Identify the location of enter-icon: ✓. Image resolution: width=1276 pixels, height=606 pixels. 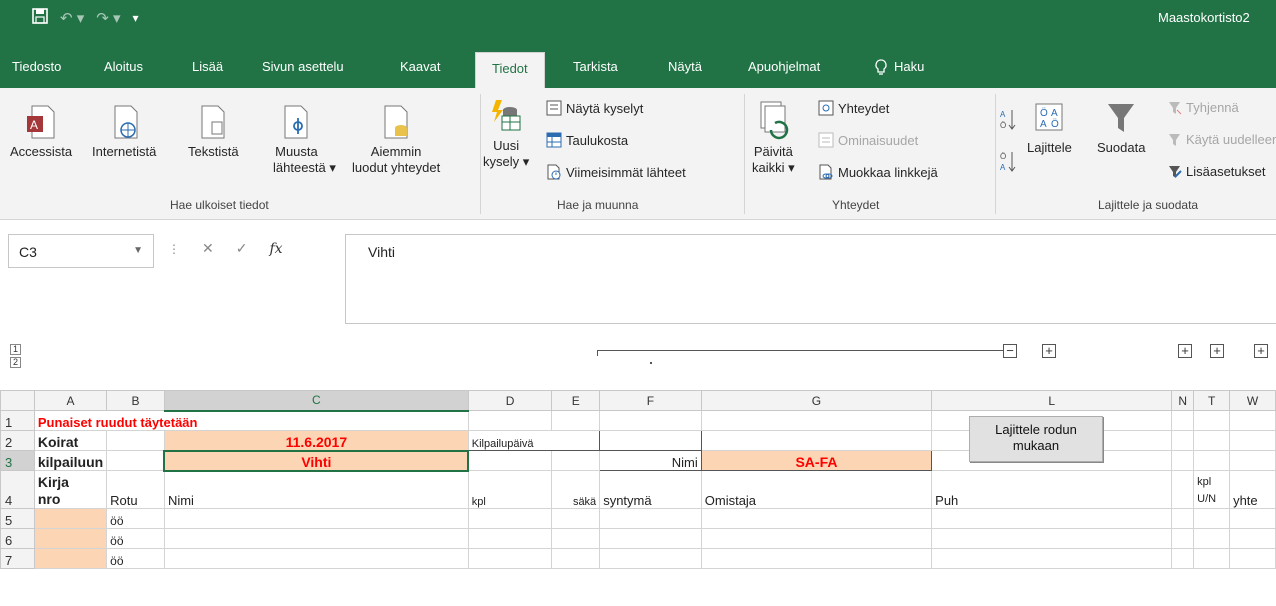
(242, 248).